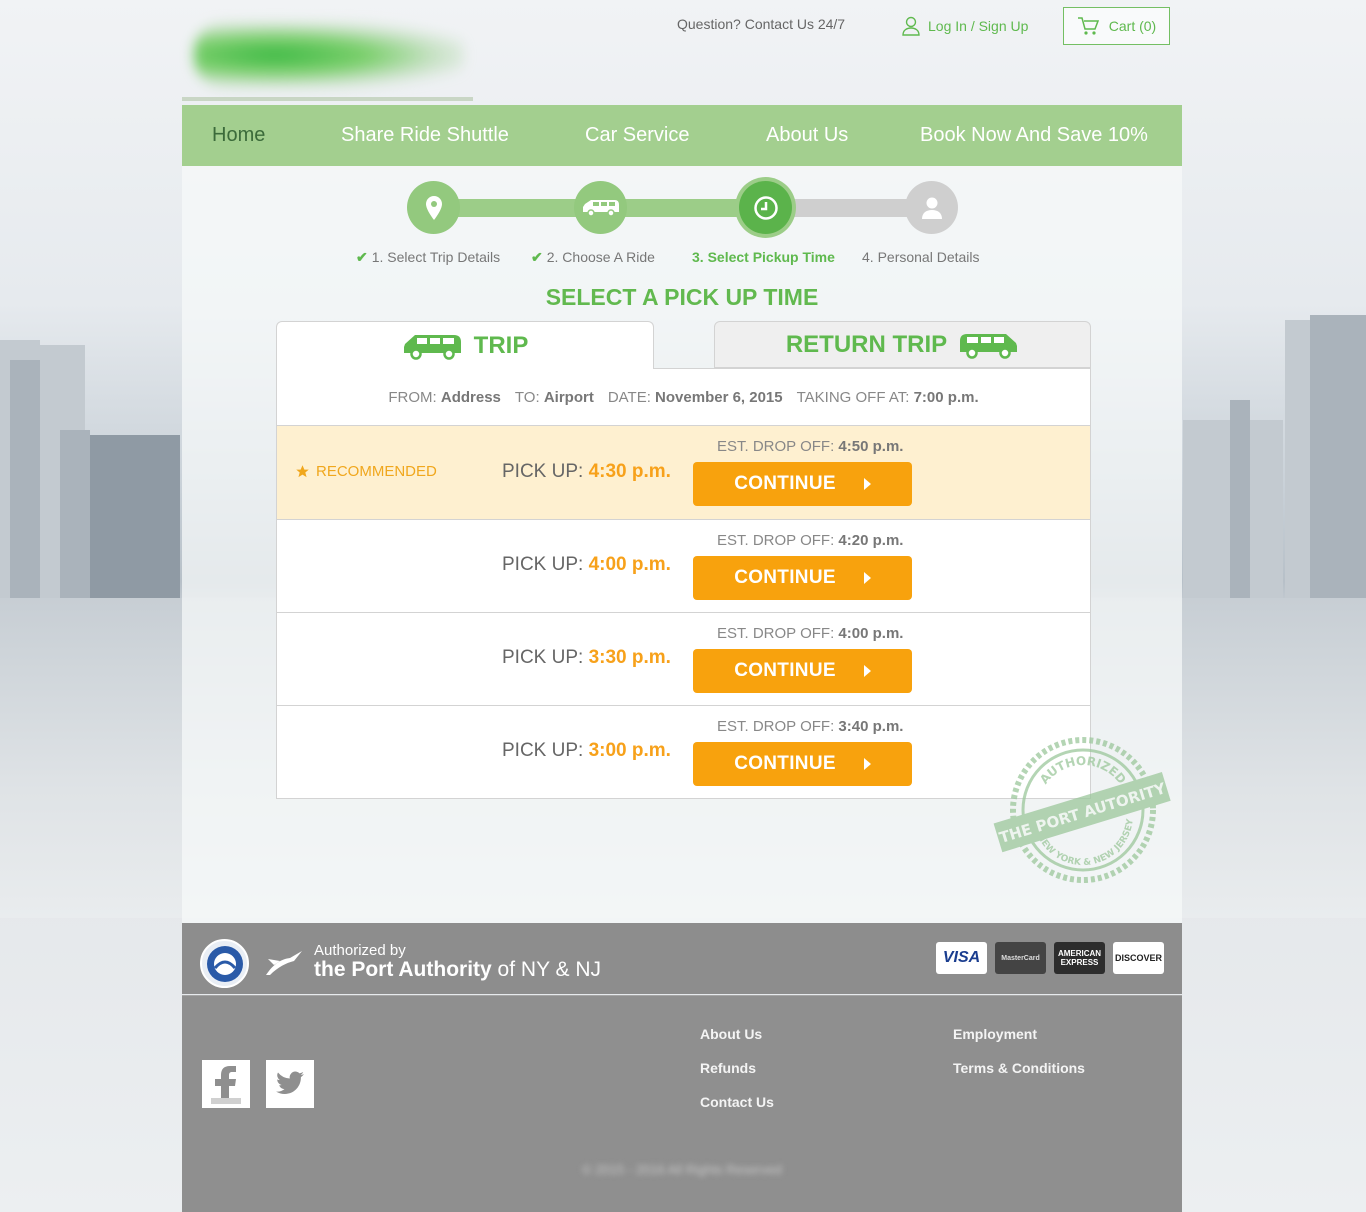 The width and height of the screenshot is (1366, 1212). I want to click on copyright-text: © 2015 - 2016 All Rights Reserved, so click(682, 1169).